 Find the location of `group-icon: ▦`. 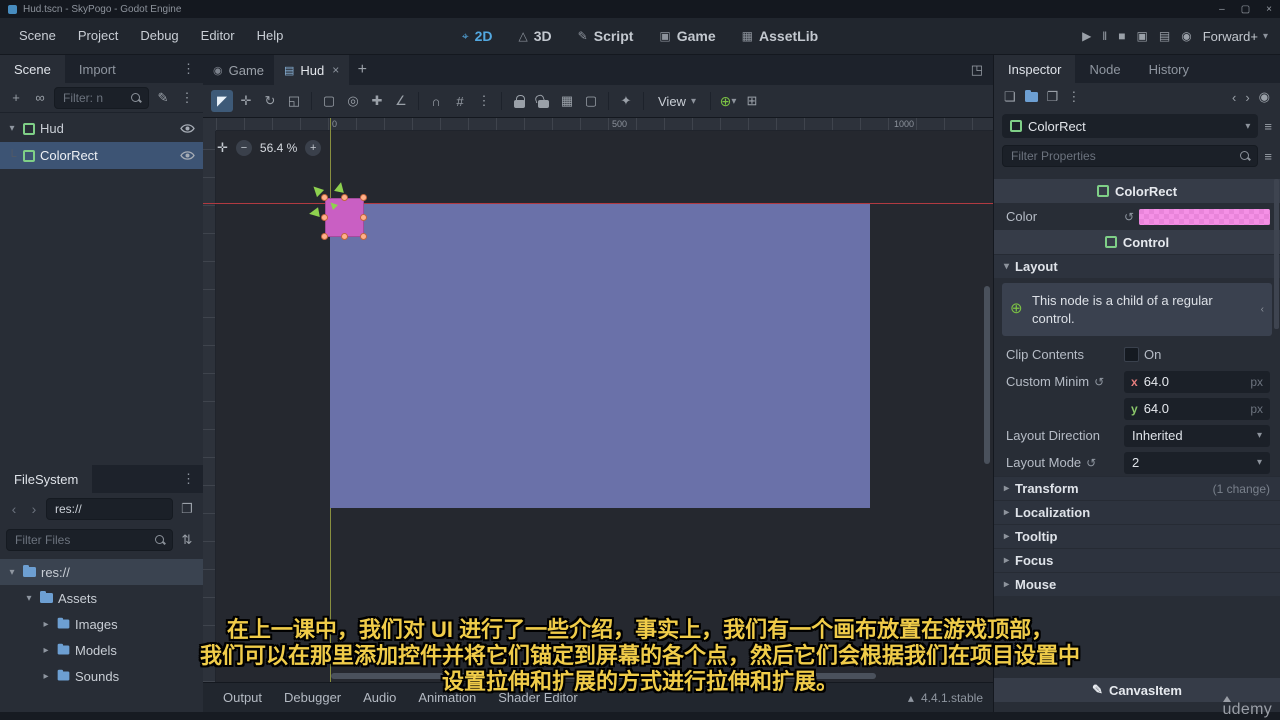

group-icon: ▦ is located at coordinates (567, 101).